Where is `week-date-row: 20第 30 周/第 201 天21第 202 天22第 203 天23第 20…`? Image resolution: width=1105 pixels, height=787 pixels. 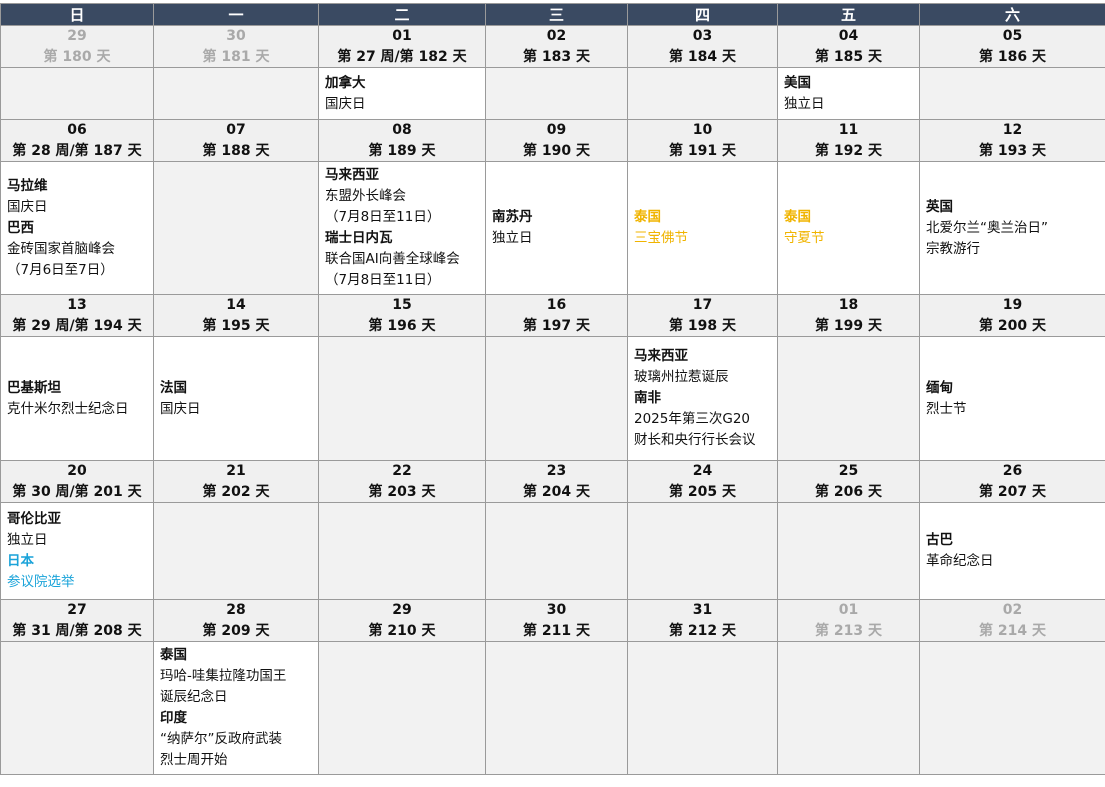 week-date-row: 20第 30 周/第 201 天21第 202 天22第 203 天23第 20… is located at coordinates (553, 482).